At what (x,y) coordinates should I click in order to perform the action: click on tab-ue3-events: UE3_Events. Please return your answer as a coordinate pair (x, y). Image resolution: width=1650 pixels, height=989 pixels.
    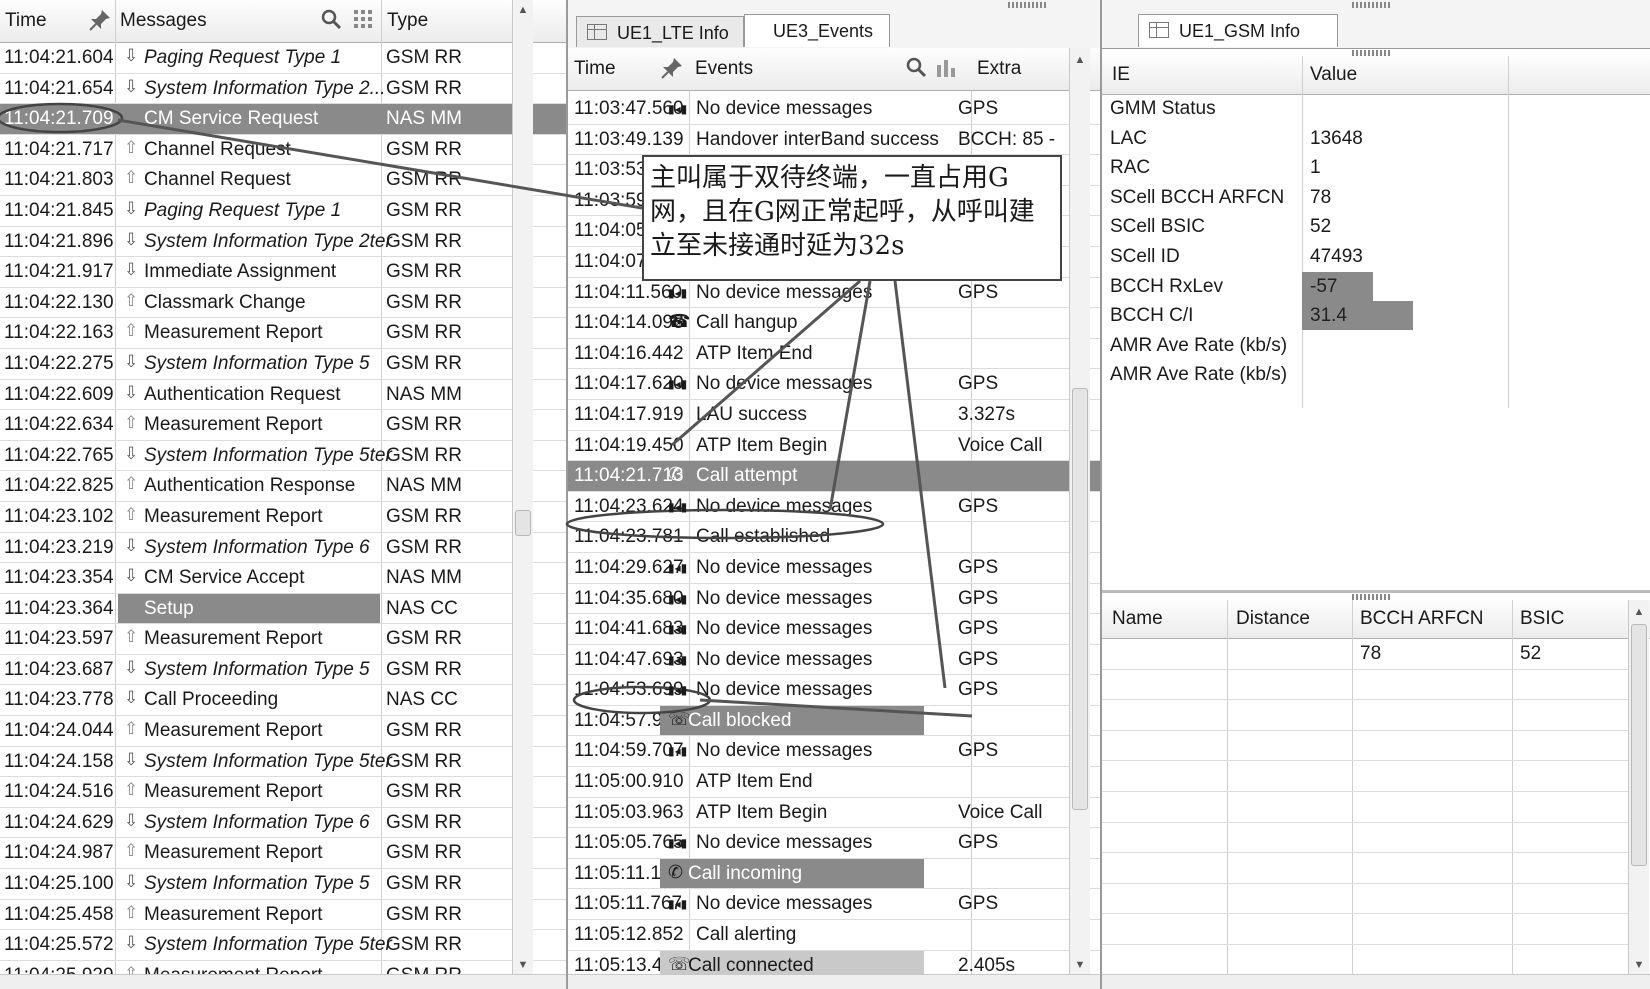
    Looking at the image, I should click on (817, 30).